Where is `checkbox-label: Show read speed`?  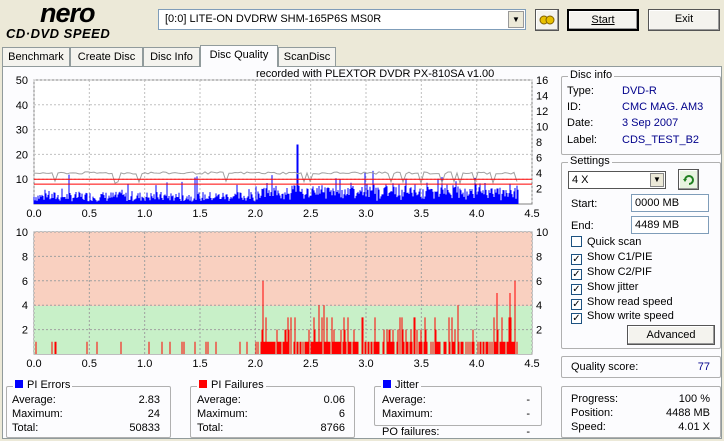
checkbox-label: Show read speed is located at coordinates (630, 302).